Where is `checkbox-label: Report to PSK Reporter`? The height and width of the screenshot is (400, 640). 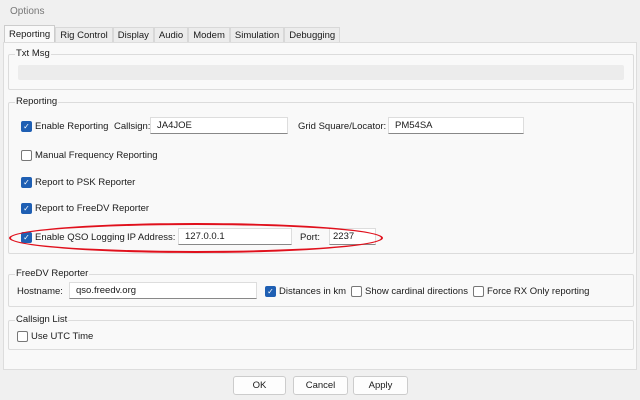
checkbox-label: Report to PSK Reporter is located at coordinates (85, 182).